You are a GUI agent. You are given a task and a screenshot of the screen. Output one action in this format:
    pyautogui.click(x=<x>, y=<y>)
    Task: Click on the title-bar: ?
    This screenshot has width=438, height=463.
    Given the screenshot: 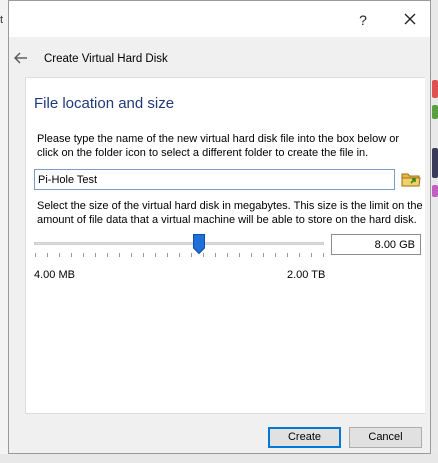 What is the action you would take?
    pyautogui.click(x=219, y=19)
    